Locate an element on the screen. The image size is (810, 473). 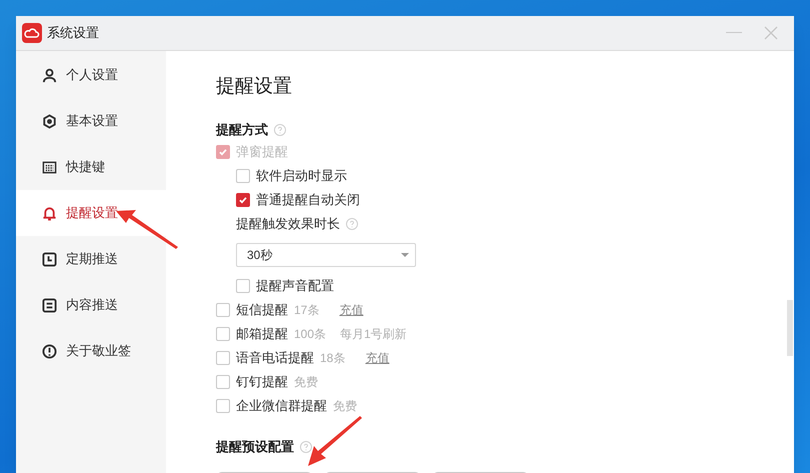
sidebar-item: 快捷键 is located at coordinates (91, 167).